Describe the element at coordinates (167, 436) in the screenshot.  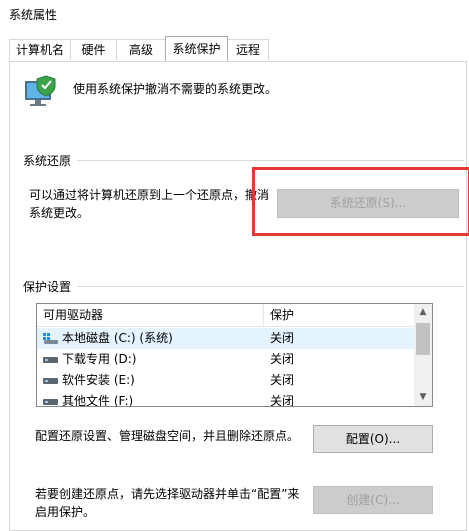
I see `configure-description: 配置还原设置、管理磁盘空间，并且删除还原点。` at that location.